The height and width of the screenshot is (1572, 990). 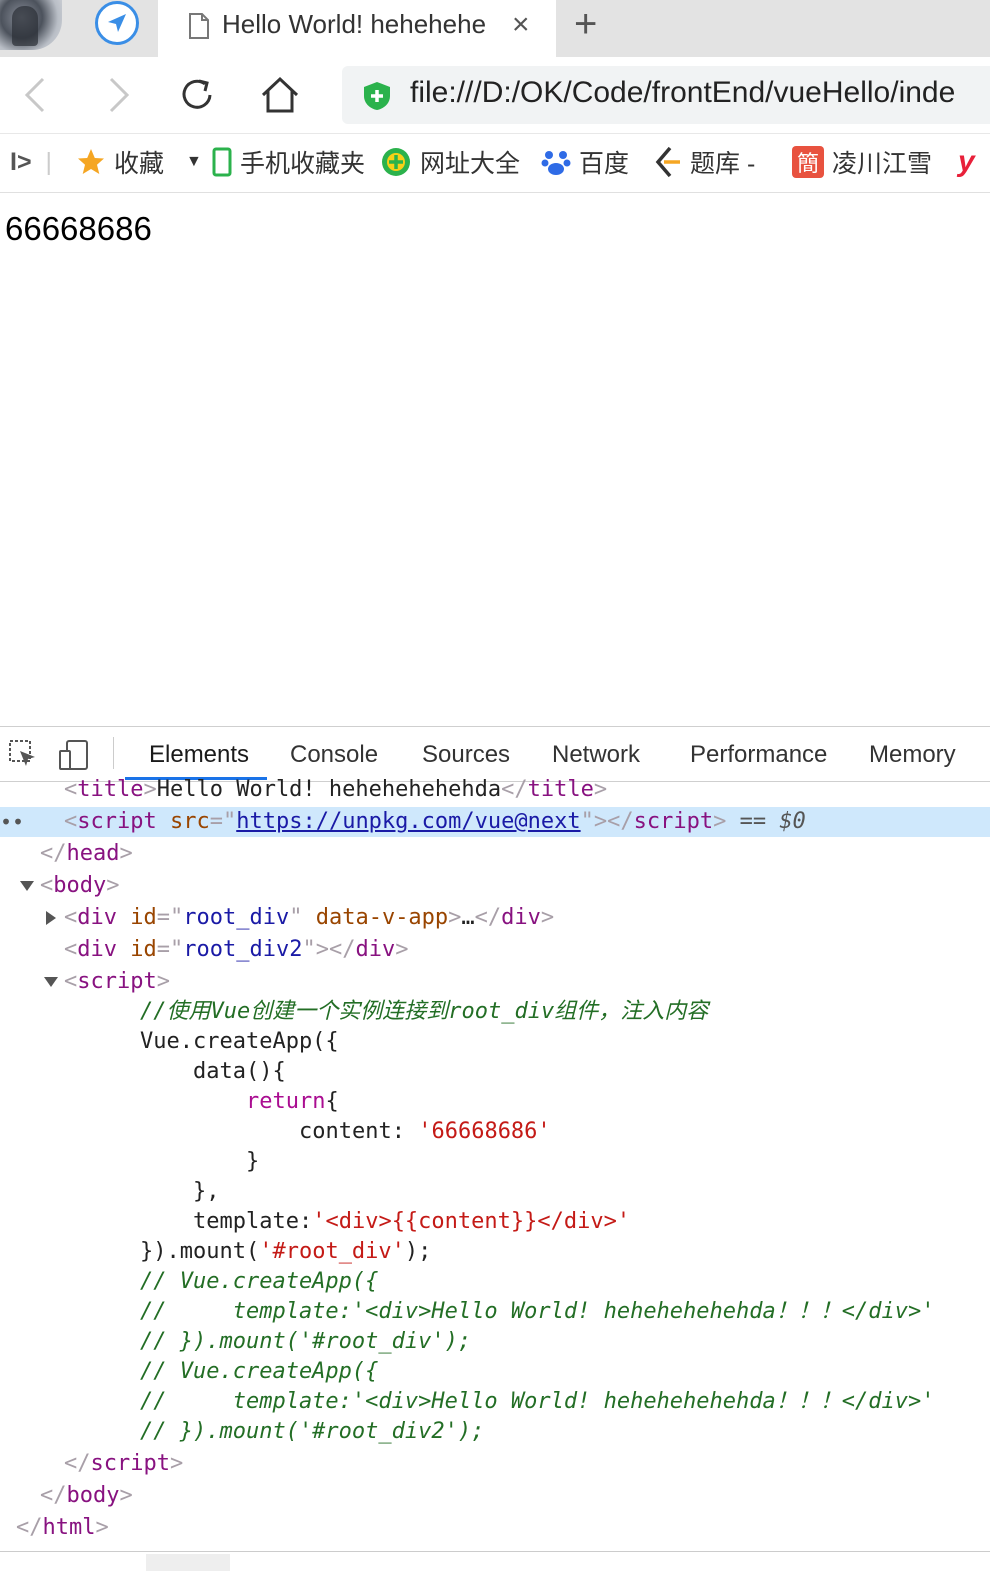 I want to click on back-button, so click(x=36, y=95).